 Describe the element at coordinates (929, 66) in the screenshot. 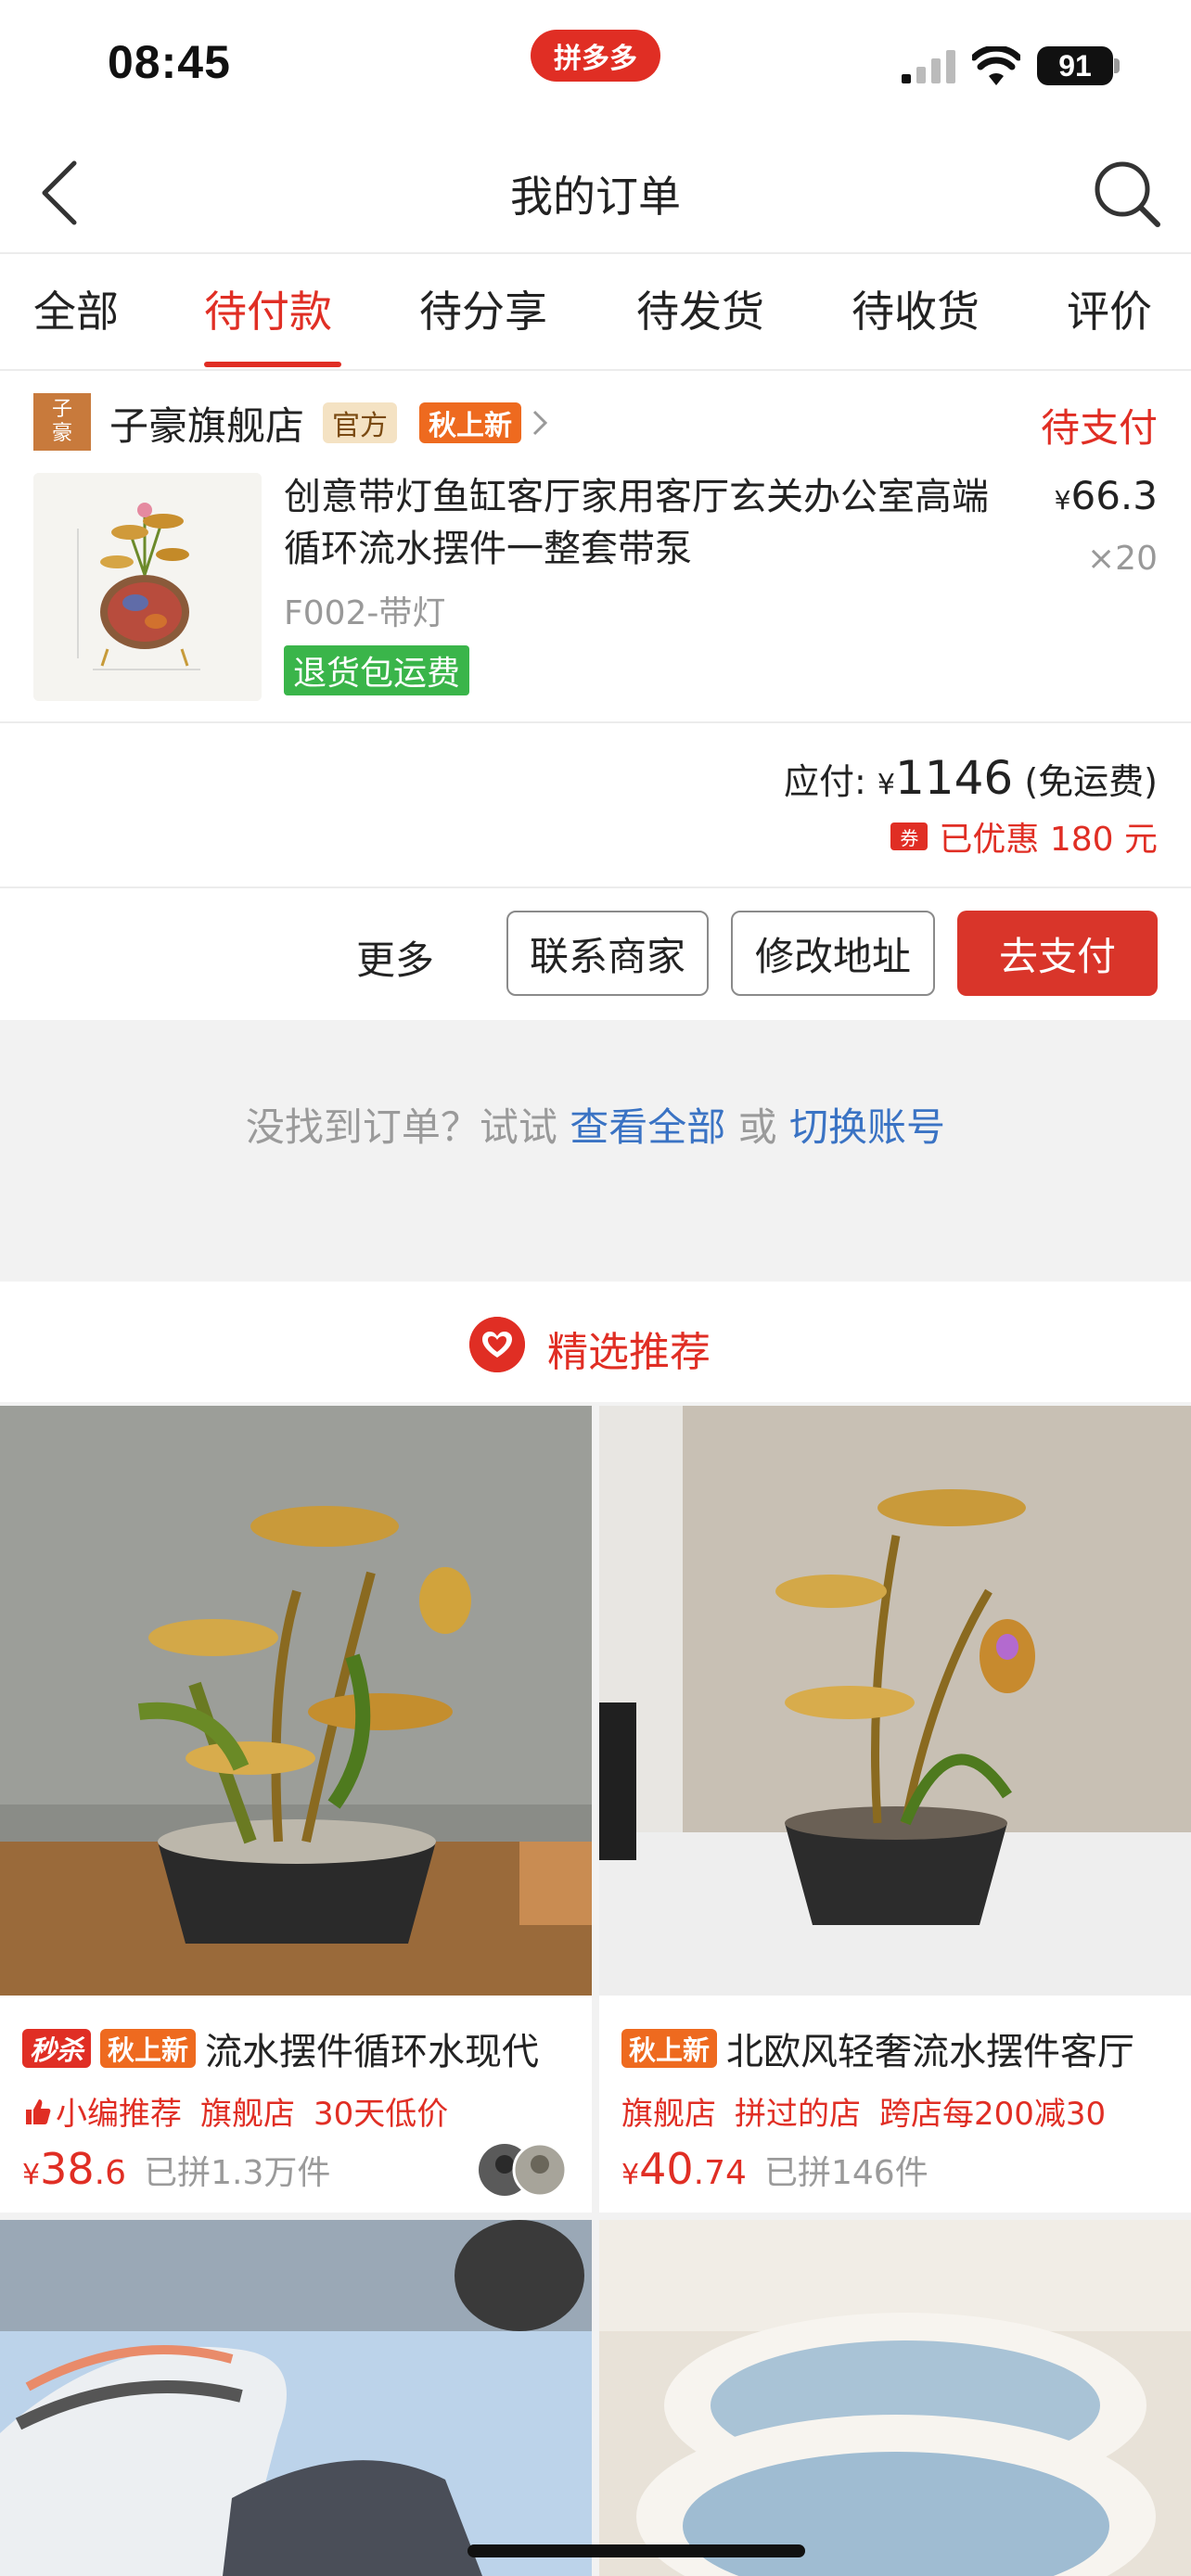

I see `signal-icon` at that location.